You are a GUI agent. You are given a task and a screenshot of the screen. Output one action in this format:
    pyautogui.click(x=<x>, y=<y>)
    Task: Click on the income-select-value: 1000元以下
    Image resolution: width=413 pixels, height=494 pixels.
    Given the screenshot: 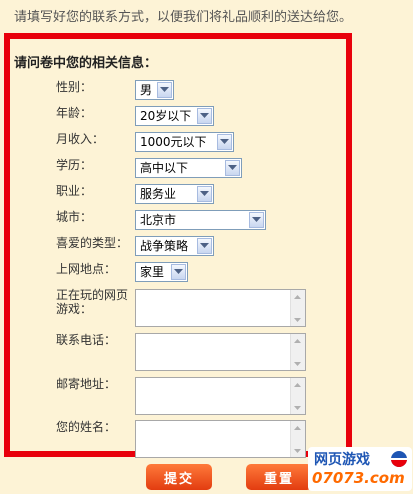 What is the action you would take?
    pyautogui.click(x=173, y=142)
    